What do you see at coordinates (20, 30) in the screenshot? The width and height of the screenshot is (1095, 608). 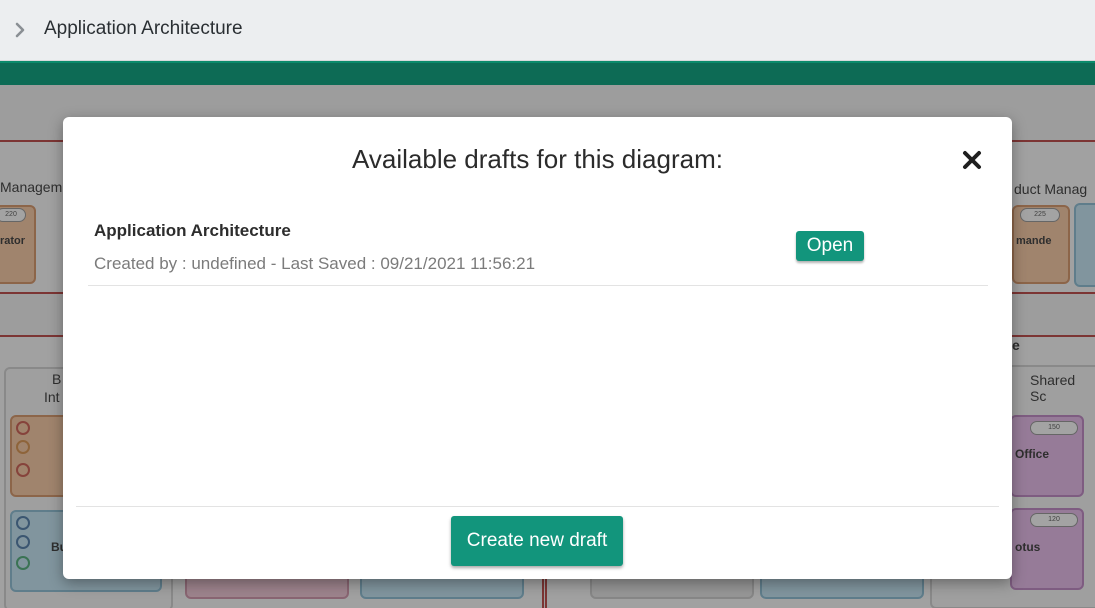 I see `chevron-right-icon` at bounding box center [20, 30].